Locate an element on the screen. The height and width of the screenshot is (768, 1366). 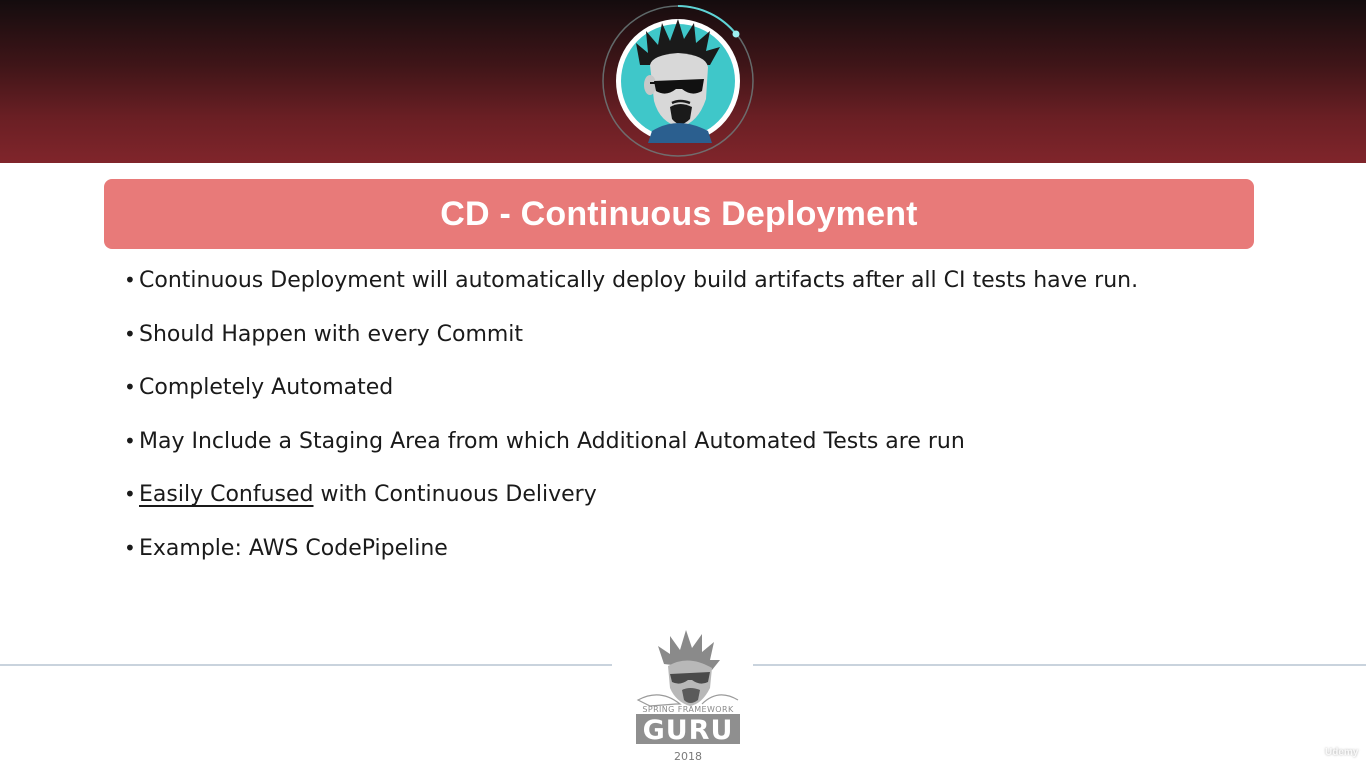
bullet-text: Should Happen with every Commit is located at coordinates (331, 334).